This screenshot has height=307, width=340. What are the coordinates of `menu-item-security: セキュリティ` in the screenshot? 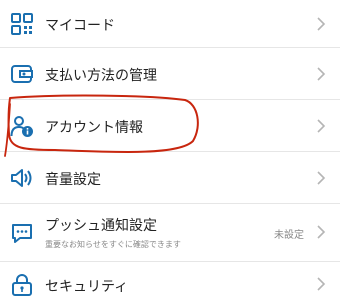 It's located at (170, 284).